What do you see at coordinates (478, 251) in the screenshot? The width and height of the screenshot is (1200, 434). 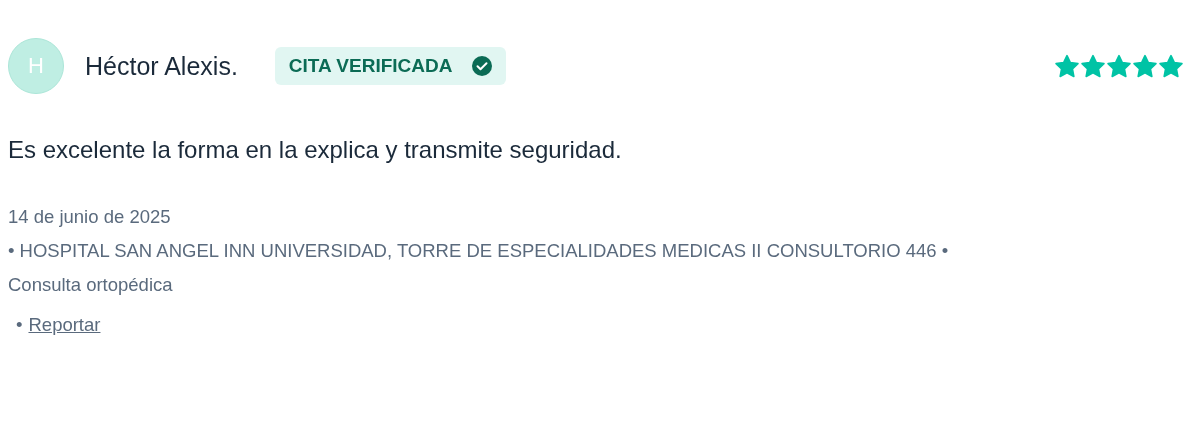 I see `clinic-address: • HOSPITAL SAN ANGEL INN UNIVERSIDAD, TORRE DE ESPECIALIDADES MEDICAS II CONSULTORIO 446 •` at bounding box center [478, 251].